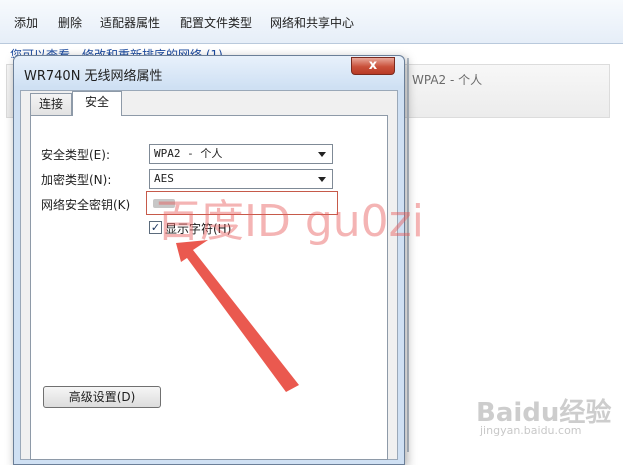 This screenshot has width=623, height=465. I want to click on network-sharing-center-button: 网络和共享中心, so click(312, 22).